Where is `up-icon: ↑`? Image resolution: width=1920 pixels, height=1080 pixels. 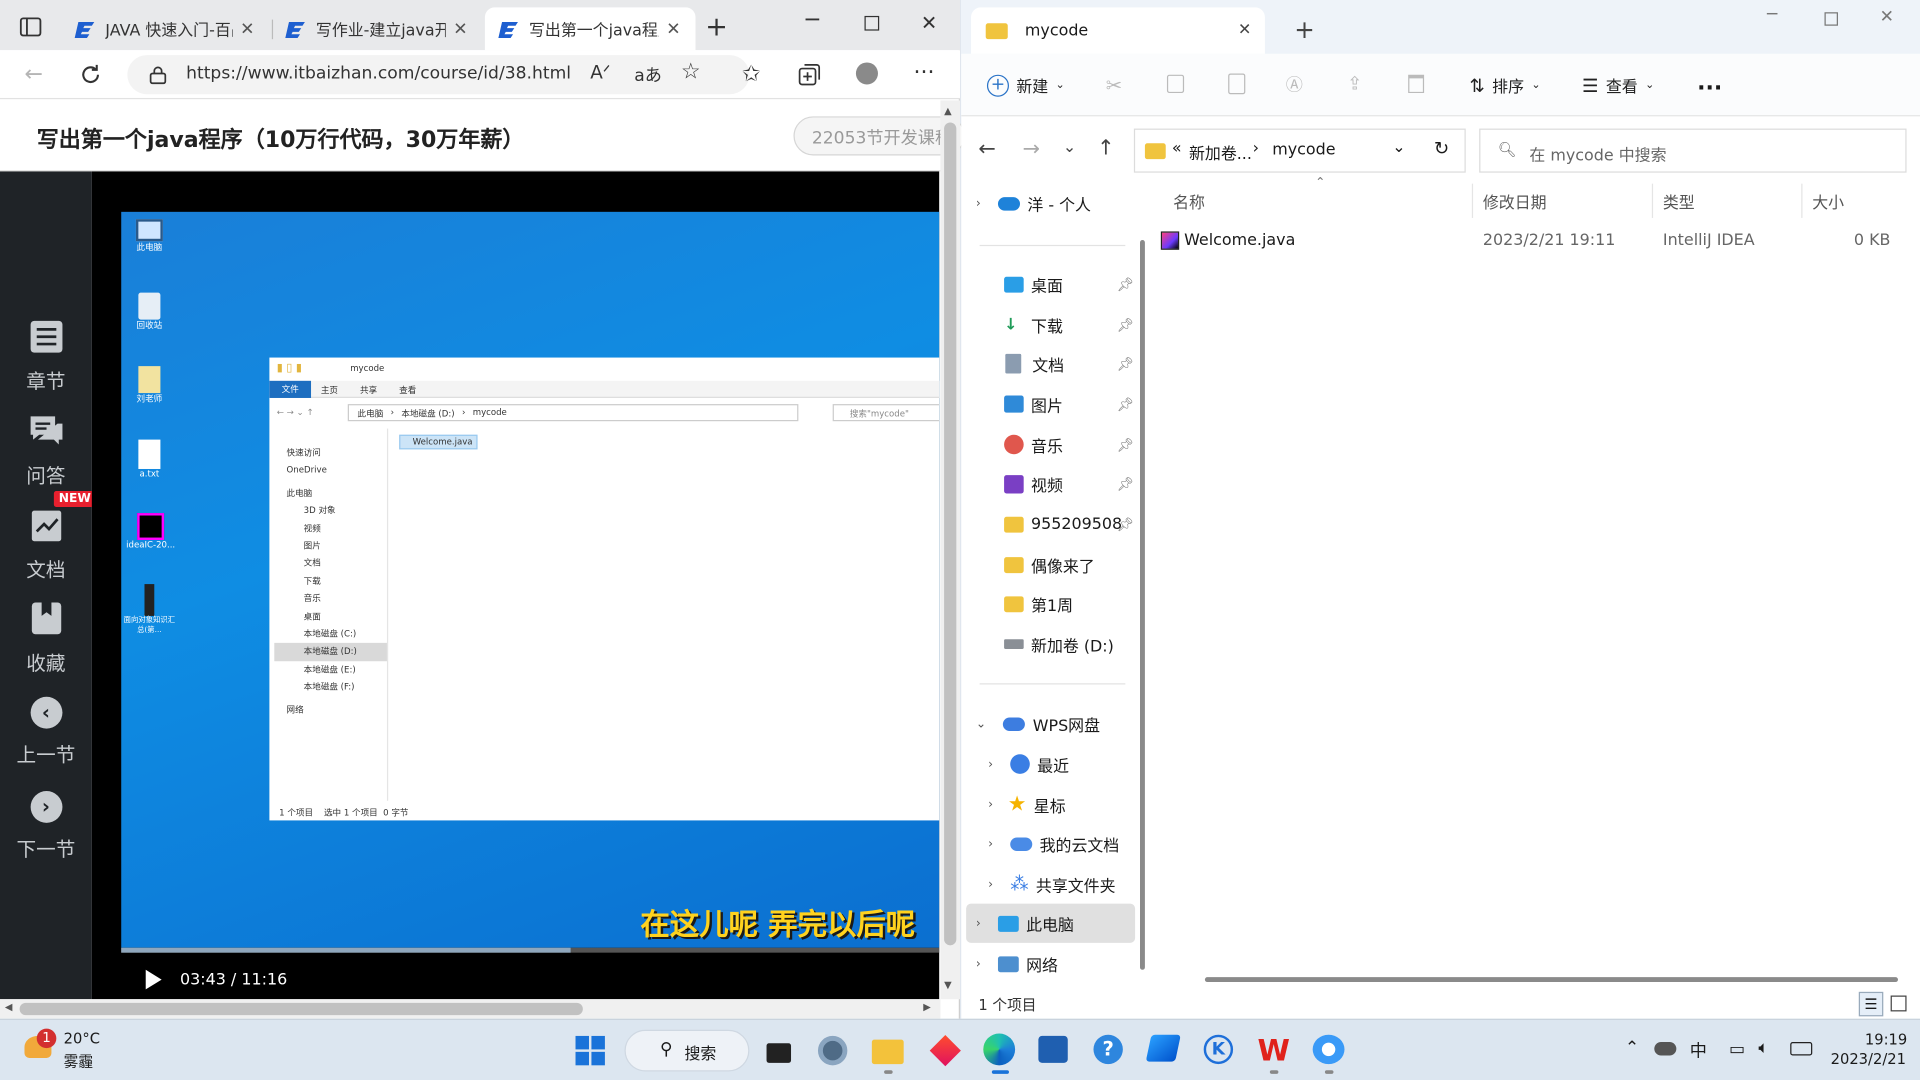
up-icon: ↑ is located at coordinates (1105, 148).